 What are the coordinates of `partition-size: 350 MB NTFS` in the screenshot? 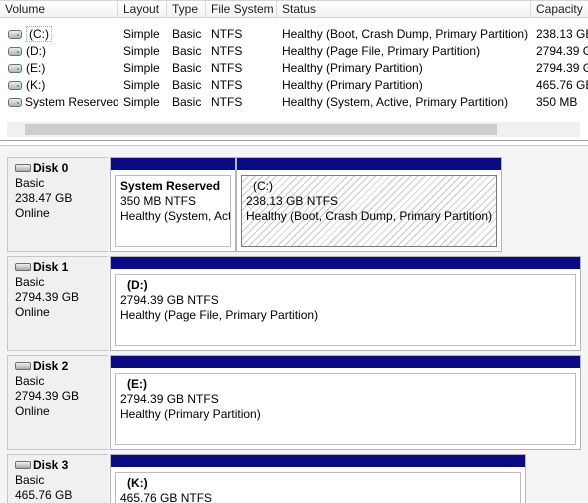 It's located at (158, 201).